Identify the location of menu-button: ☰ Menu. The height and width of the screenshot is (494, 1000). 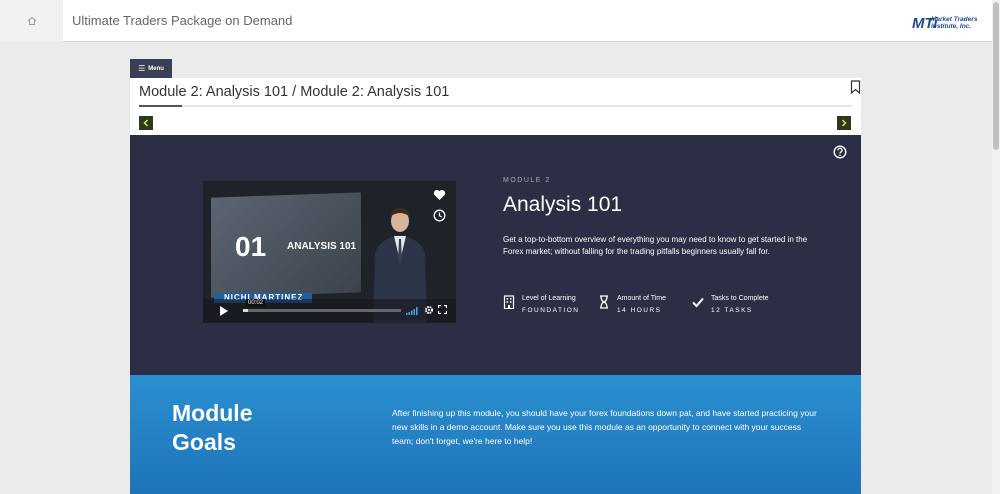
(151, 68).